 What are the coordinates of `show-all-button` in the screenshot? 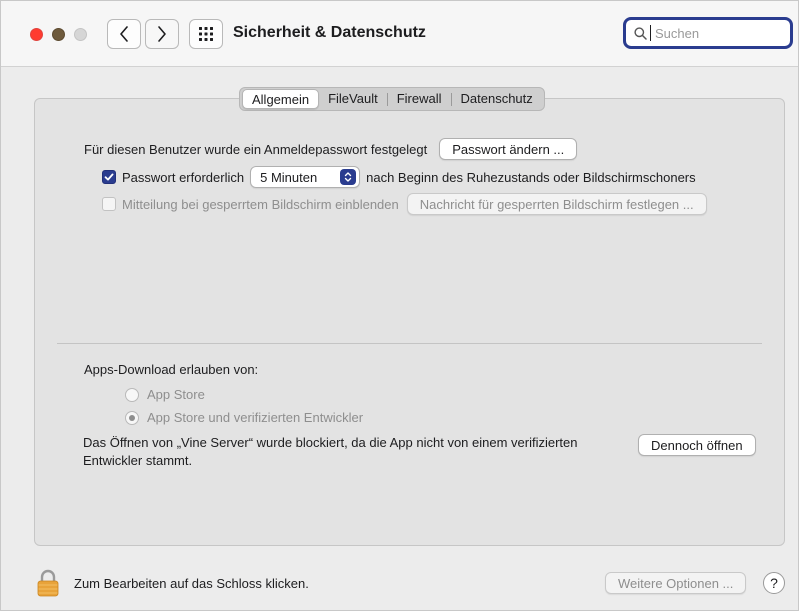 It's located at (206, 34).